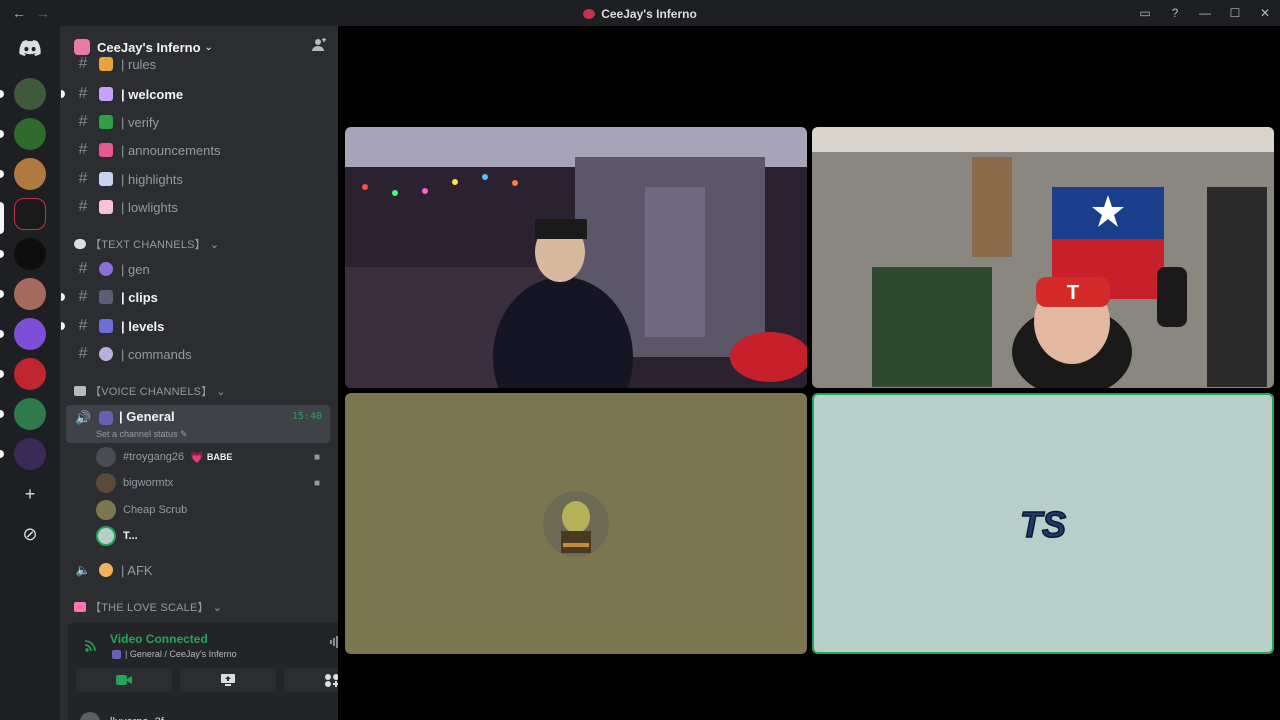 Image resolution: width=1280 pixels, height=720 pixels. I want to click on role-badge-label: BABE, so click(219, 457).